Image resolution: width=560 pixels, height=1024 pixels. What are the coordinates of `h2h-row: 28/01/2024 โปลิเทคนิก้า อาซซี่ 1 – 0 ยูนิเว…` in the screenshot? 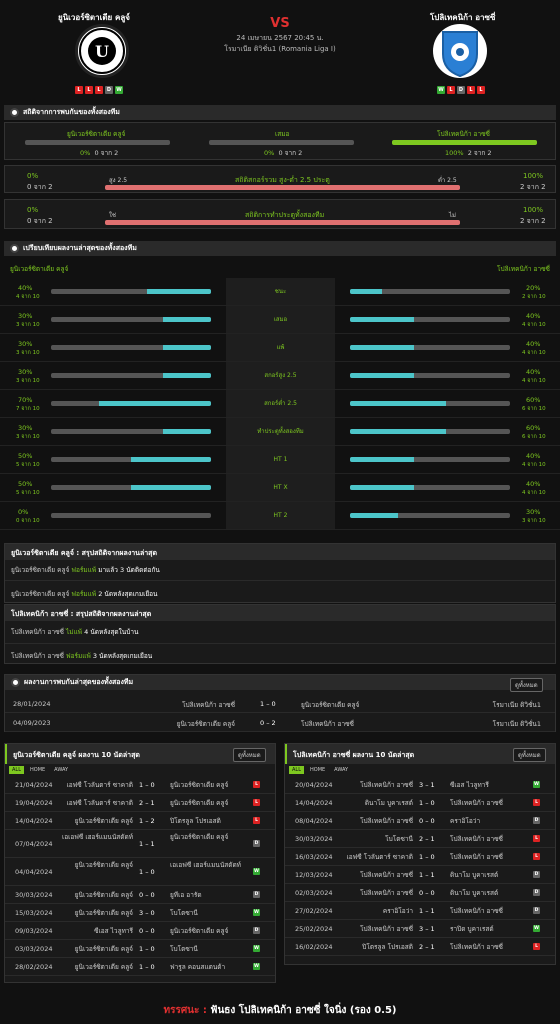 It's located at (280, 703).